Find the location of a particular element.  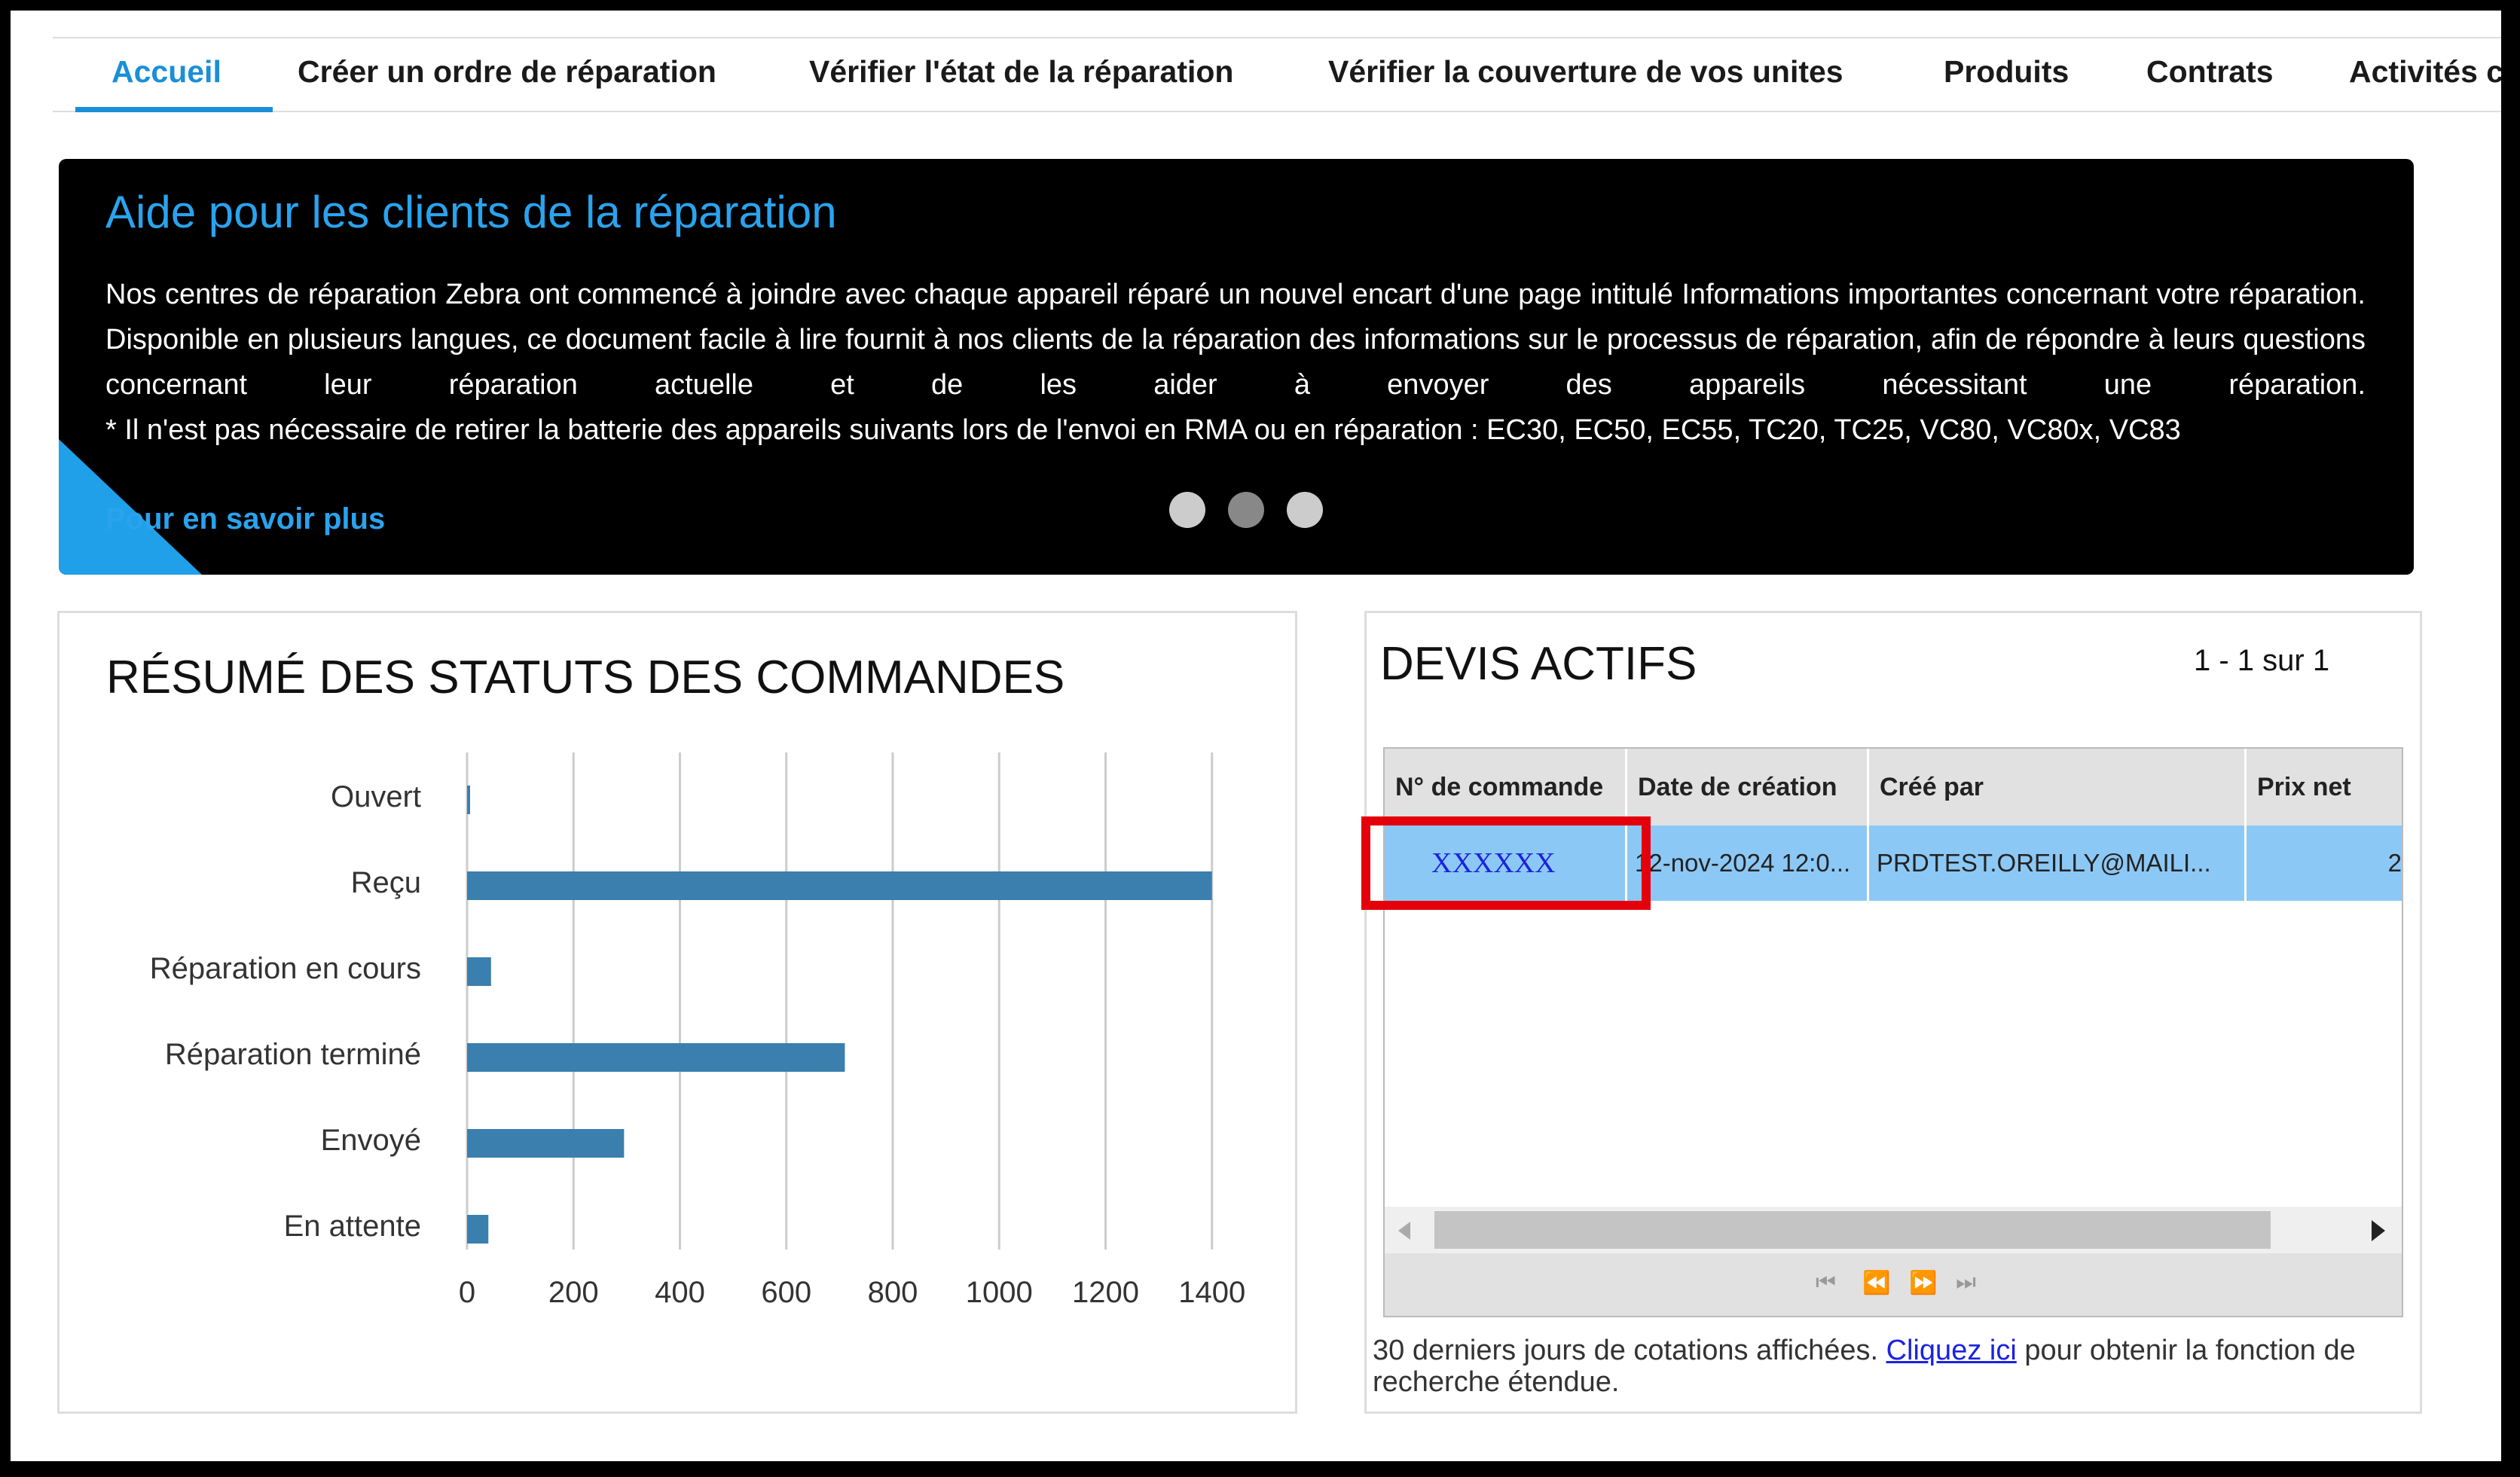

active-quotes-title: DEVIS ACTIFS is located at coordinates (1538, 664).